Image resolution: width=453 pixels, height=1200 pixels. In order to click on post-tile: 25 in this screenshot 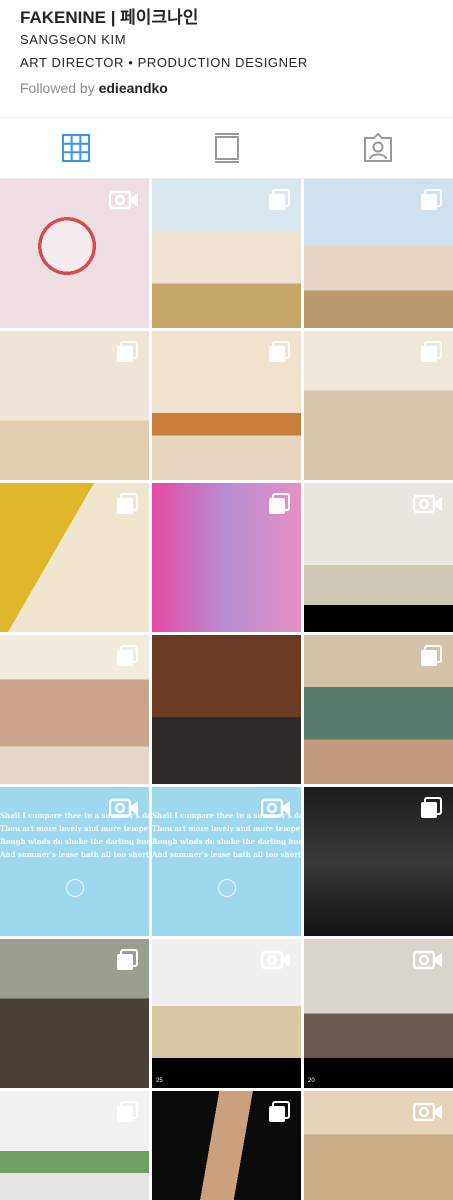, I will do `click(226, 1013)`.